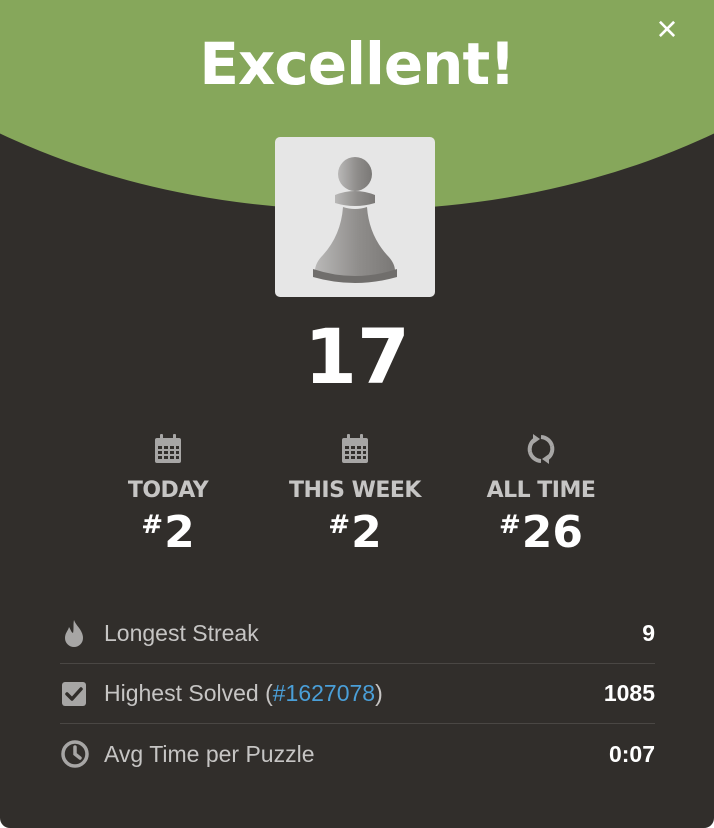  What do you see at coordinates (78, 754) in the screenshot?
I see `clock-icon` at bounding box center [78, 754].